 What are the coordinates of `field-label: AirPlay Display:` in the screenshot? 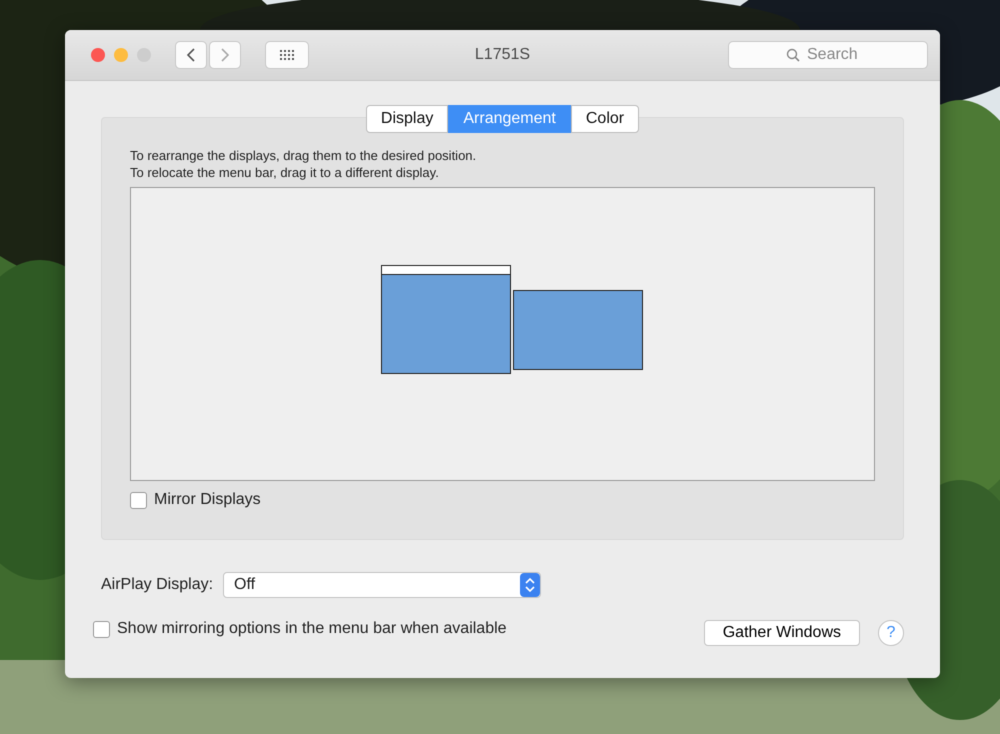 It's located at (157, 585).